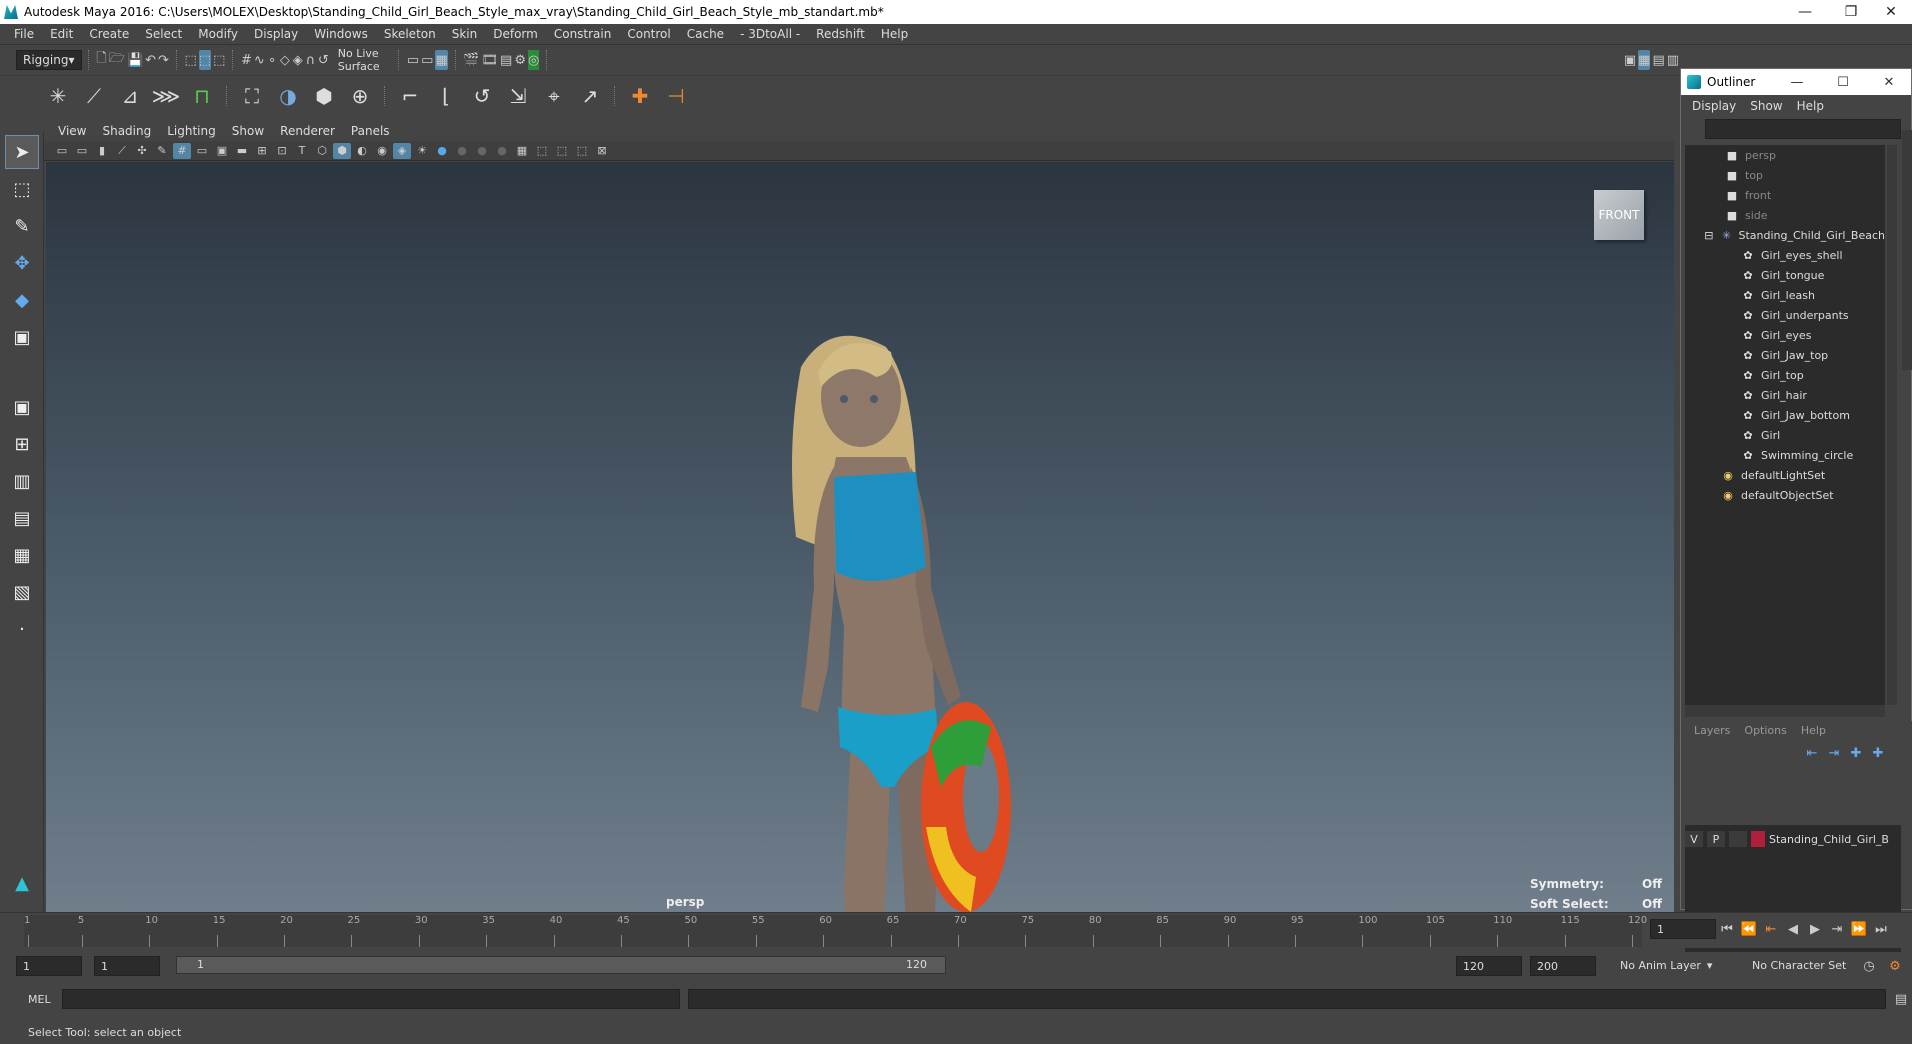 Image resolution: width=1912 pixels, height=1044 pixels. What do you see at coordinates (427, 60) in the screenshot?
I see `output-ops-icon: ▭` at bounding box center [427, 60].